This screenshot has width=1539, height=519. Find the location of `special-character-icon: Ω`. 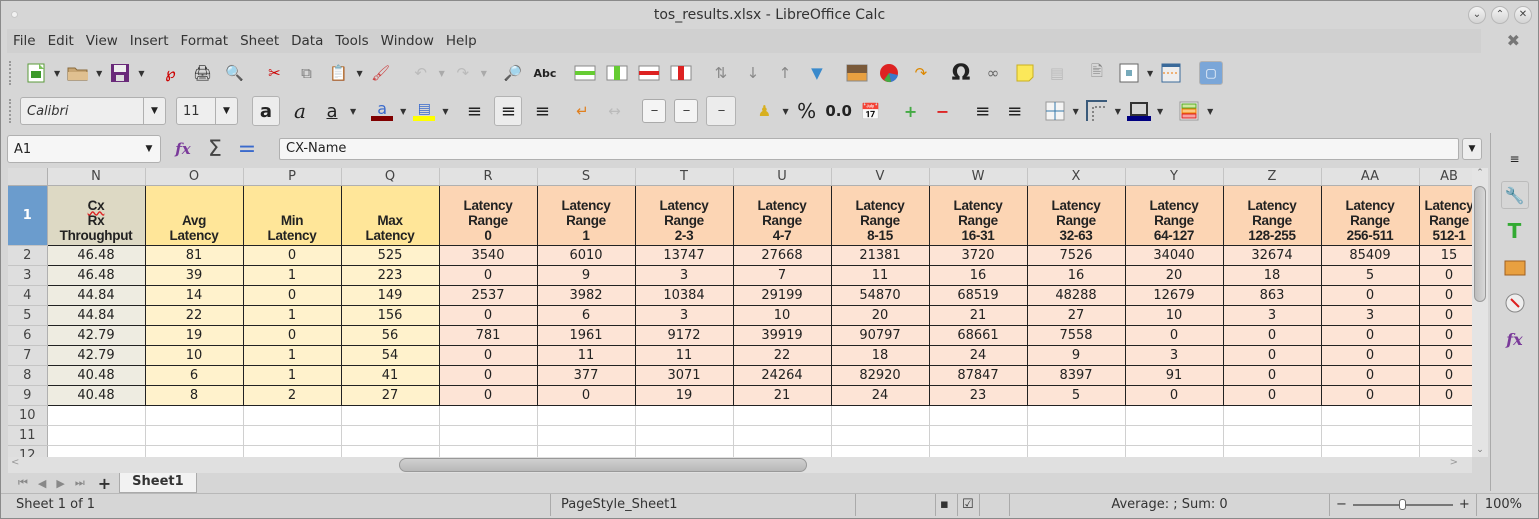

special-character-icon: Ω is located at coordinates (961, 73).